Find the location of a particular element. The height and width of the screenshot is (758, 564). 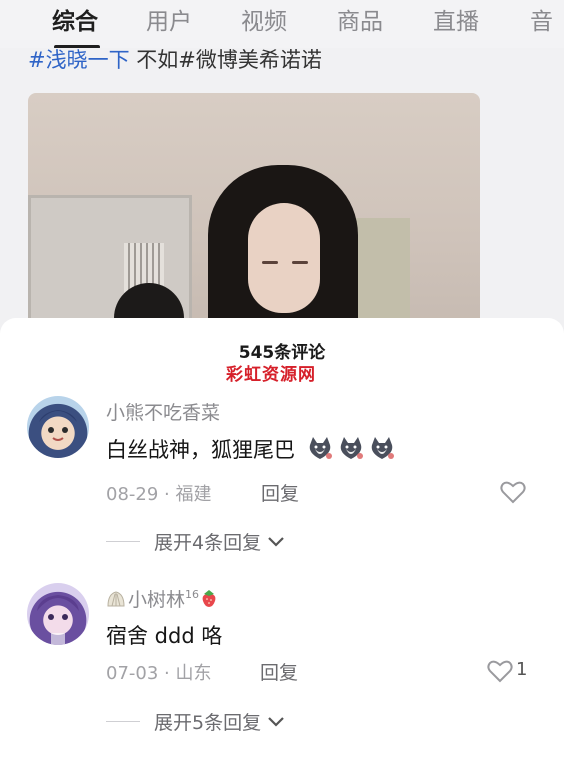

comment-username: 小树林 is located at coordinates (156, 600).